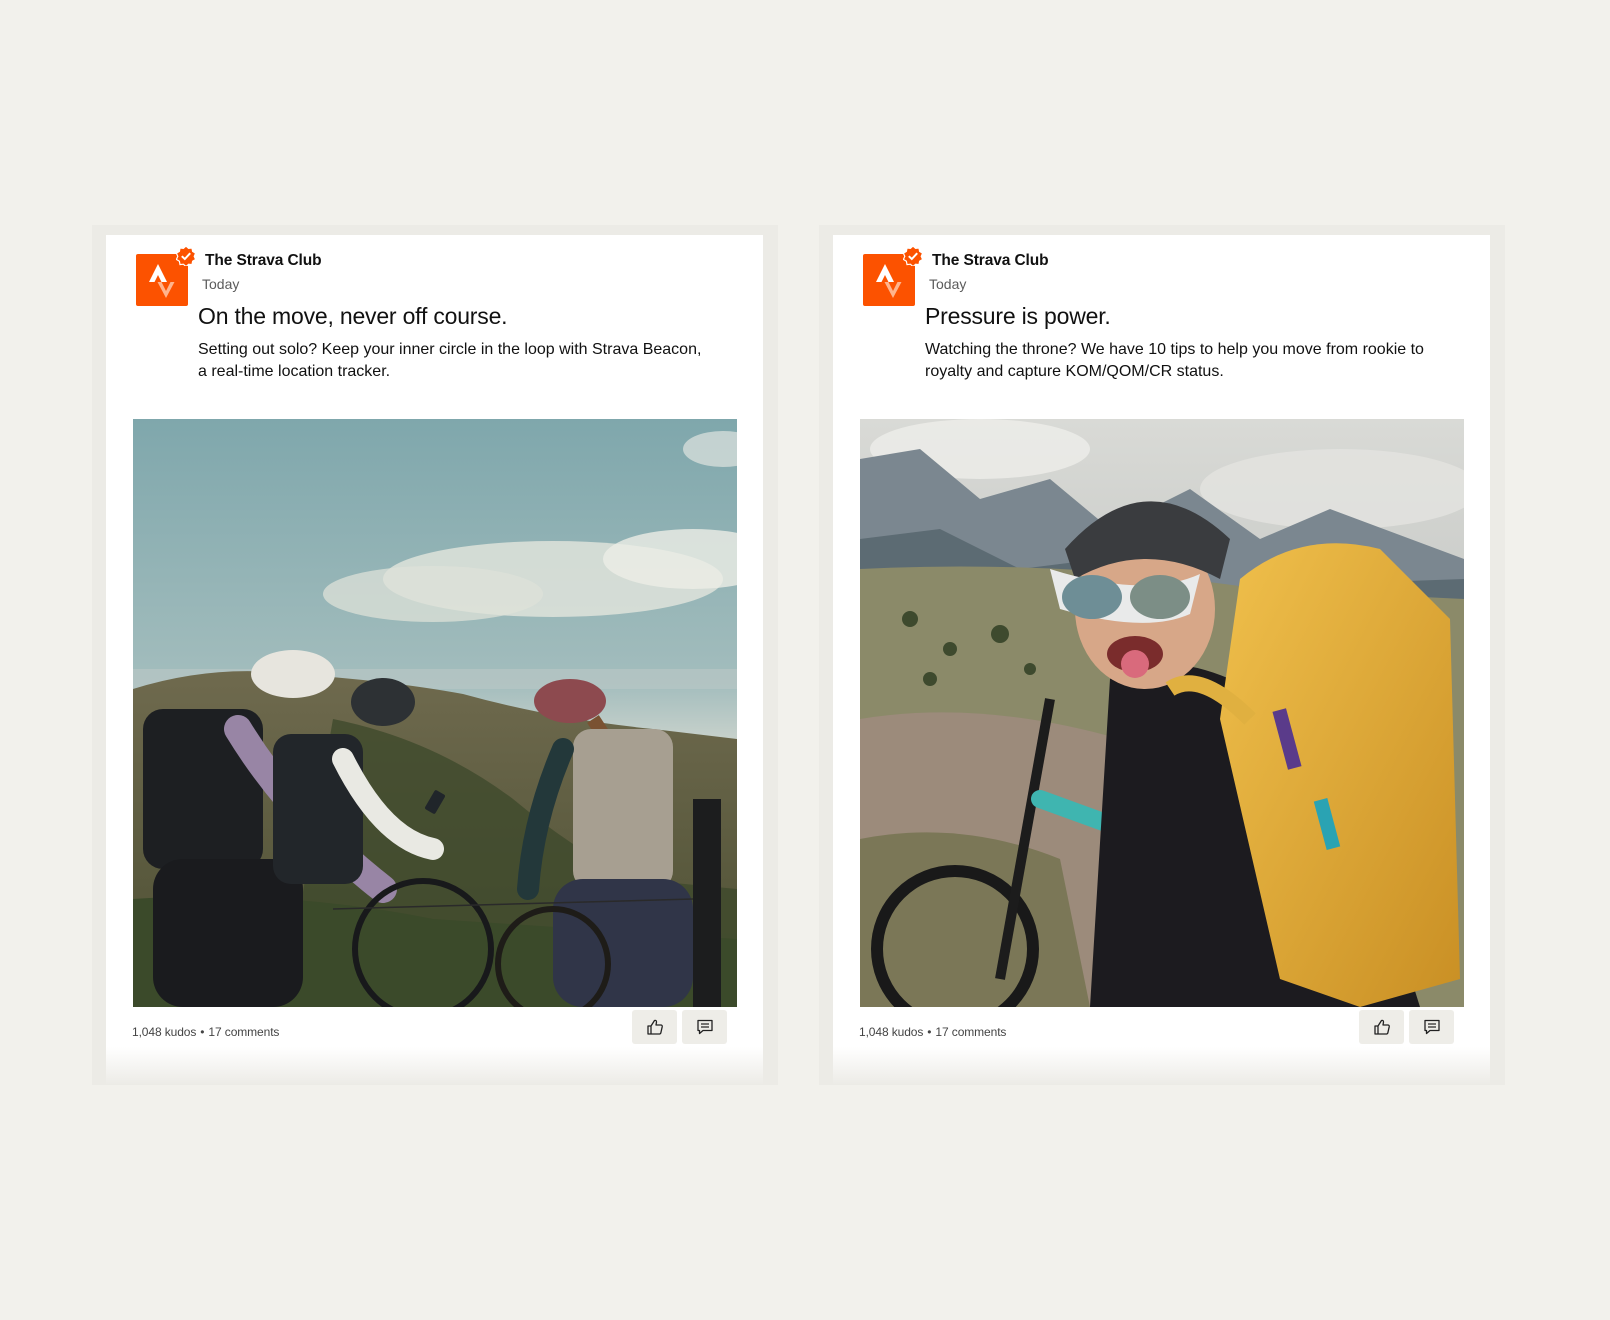 The height and width of the screenshot is (1320, 1610). Describe the element at coordinates (353, 316) in the screenshot. I see `post-title: On the move, never off course.` at that location.